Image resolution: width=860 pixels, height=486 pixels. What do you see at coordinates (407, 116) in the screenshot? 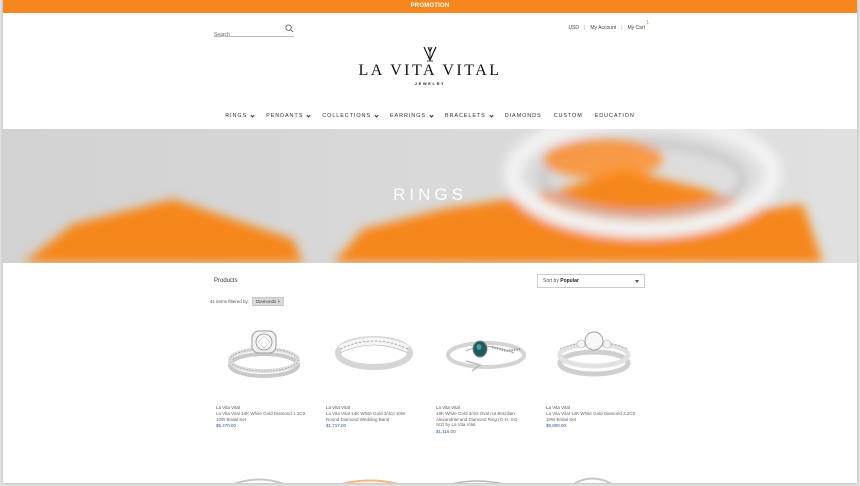
I see `nav-label: EARRINGS` at bounding box center [407, 116].